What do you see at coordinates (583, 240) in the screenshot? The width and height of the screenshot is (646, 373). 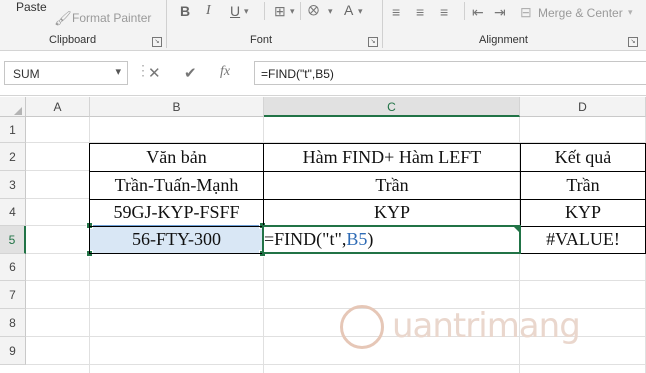 I see `cell-d5: #VALUE!` at bounding box center [583, 240].